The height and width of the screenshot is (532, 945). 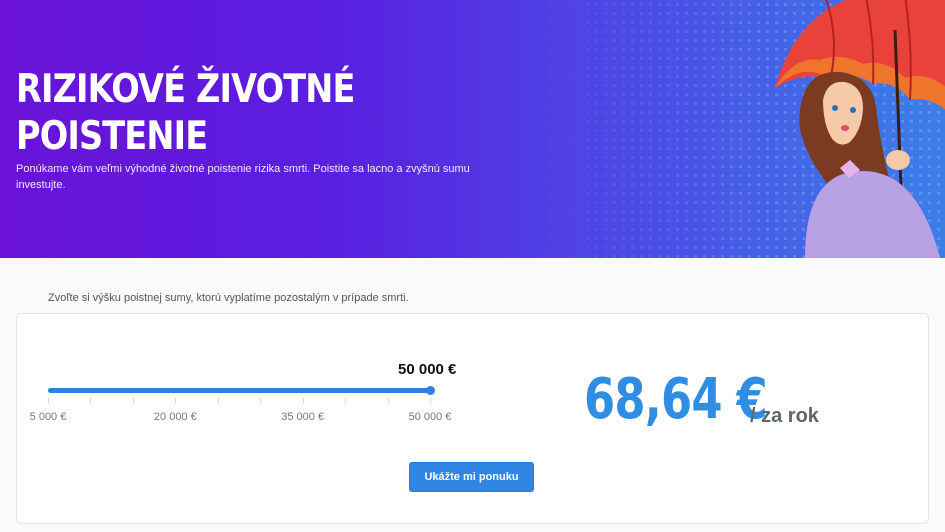 I want to click on title-line-1: RIZIKOVÉ ŽIVOTNÉ, so click(x=185, y=89).